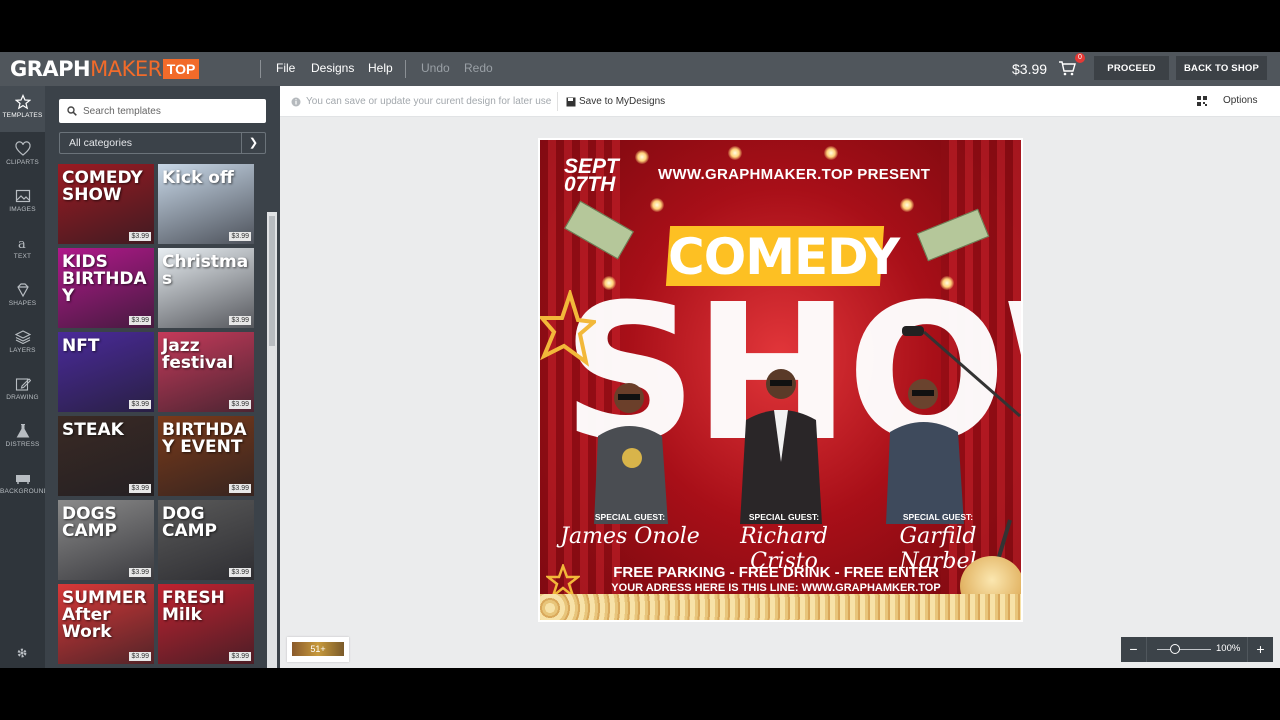 This screenshot has width=1280, height=720. Describe the element at coordinates (253, 143) in the screenshot. I see `chevron-right-icon: ❯` at that location.